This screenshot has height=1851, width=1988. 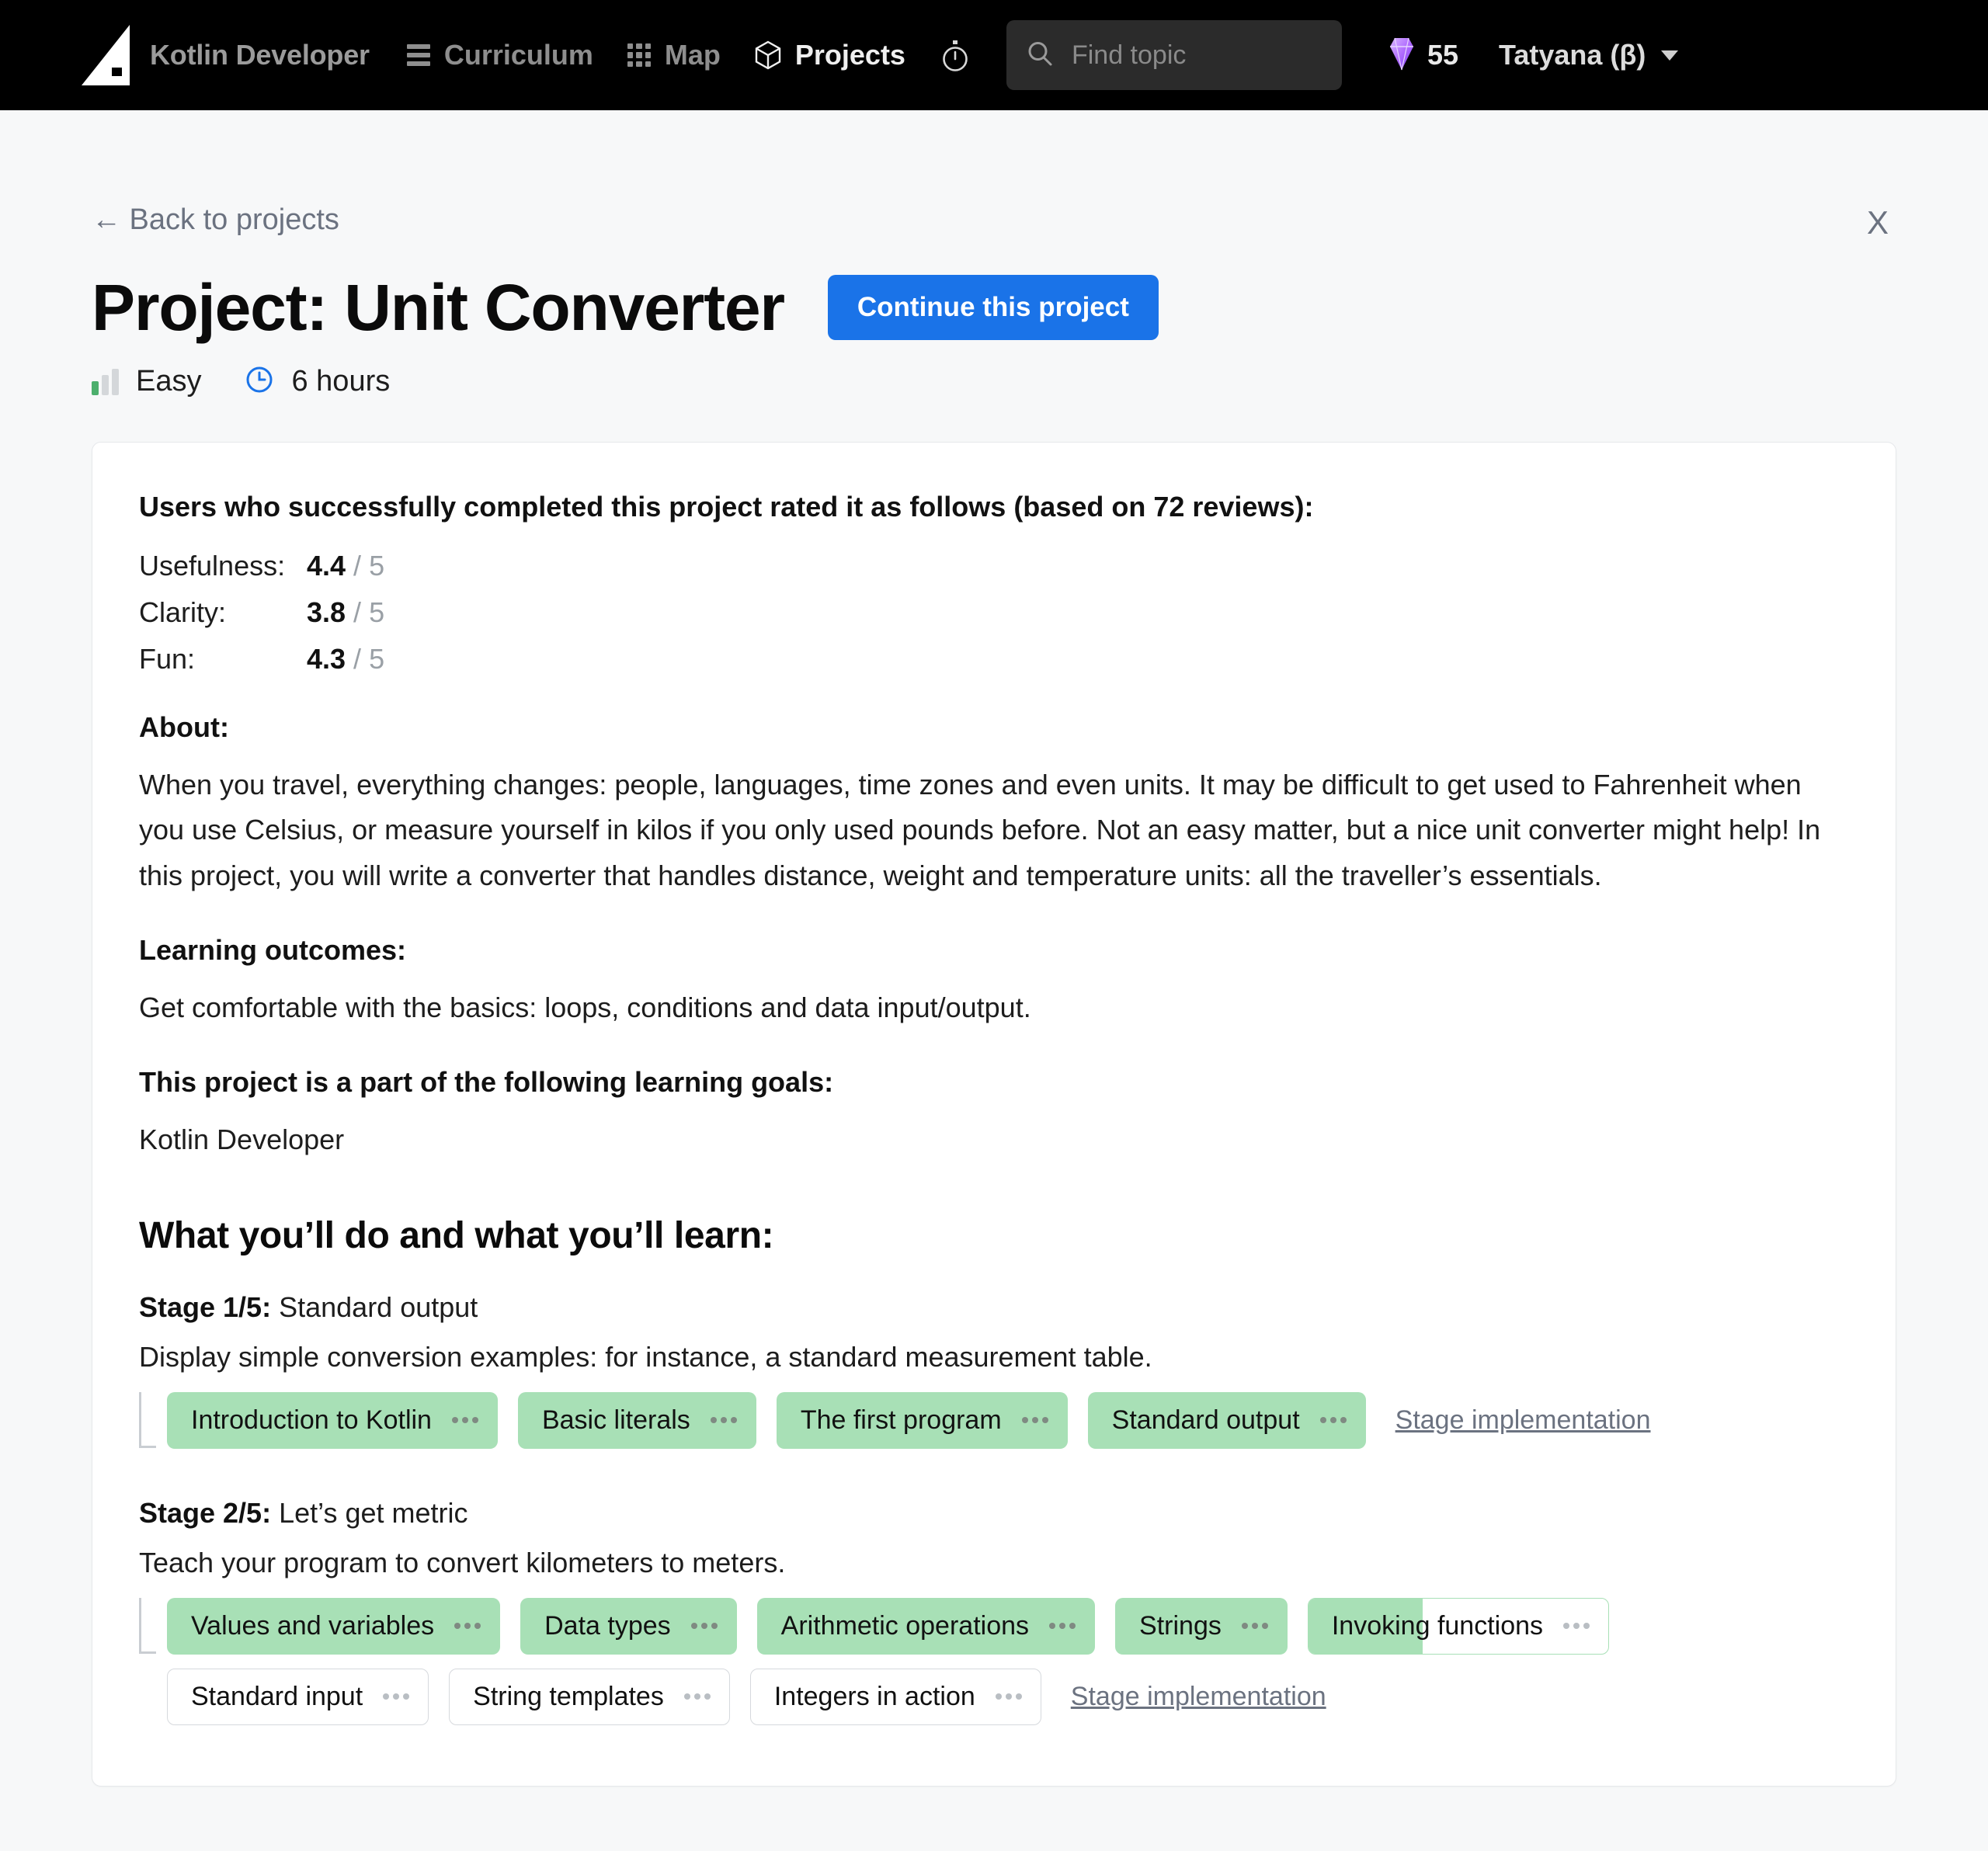 What do you see at coordinates (607, 1625) in the screenshot?
I see `topic-chip-label: Data types` at bounding box center [607, 1625].